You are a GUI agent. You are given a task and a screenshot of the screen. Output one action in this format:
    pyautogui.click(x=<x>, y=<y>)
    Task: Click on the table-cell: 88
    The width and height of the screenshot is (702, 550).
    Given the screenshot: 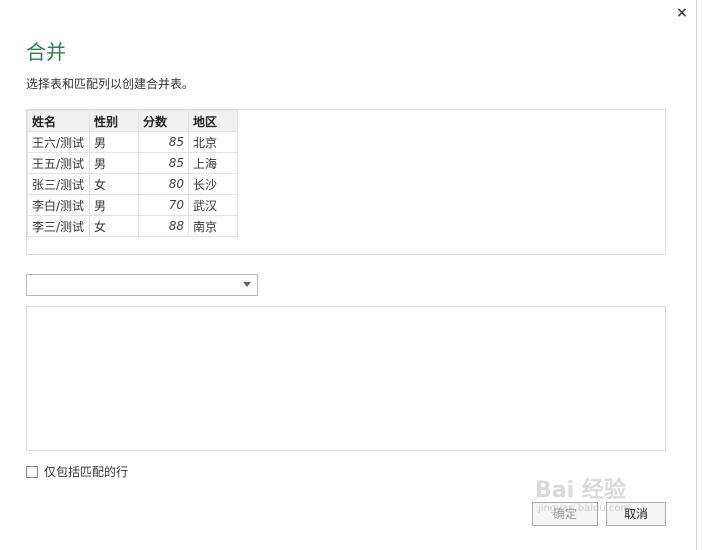 What is the action you would take?
    pyautogui.click(x=163, y=226)
    